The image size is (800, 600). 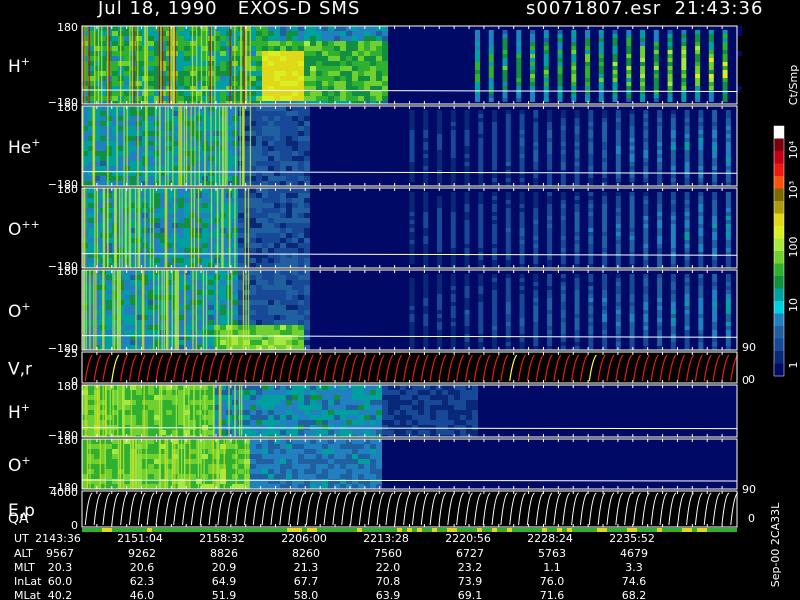 What do you see at coordinates (470, 553) in the screenshot?
I see `table-cell: 6727` at bounding box center [470, 553].